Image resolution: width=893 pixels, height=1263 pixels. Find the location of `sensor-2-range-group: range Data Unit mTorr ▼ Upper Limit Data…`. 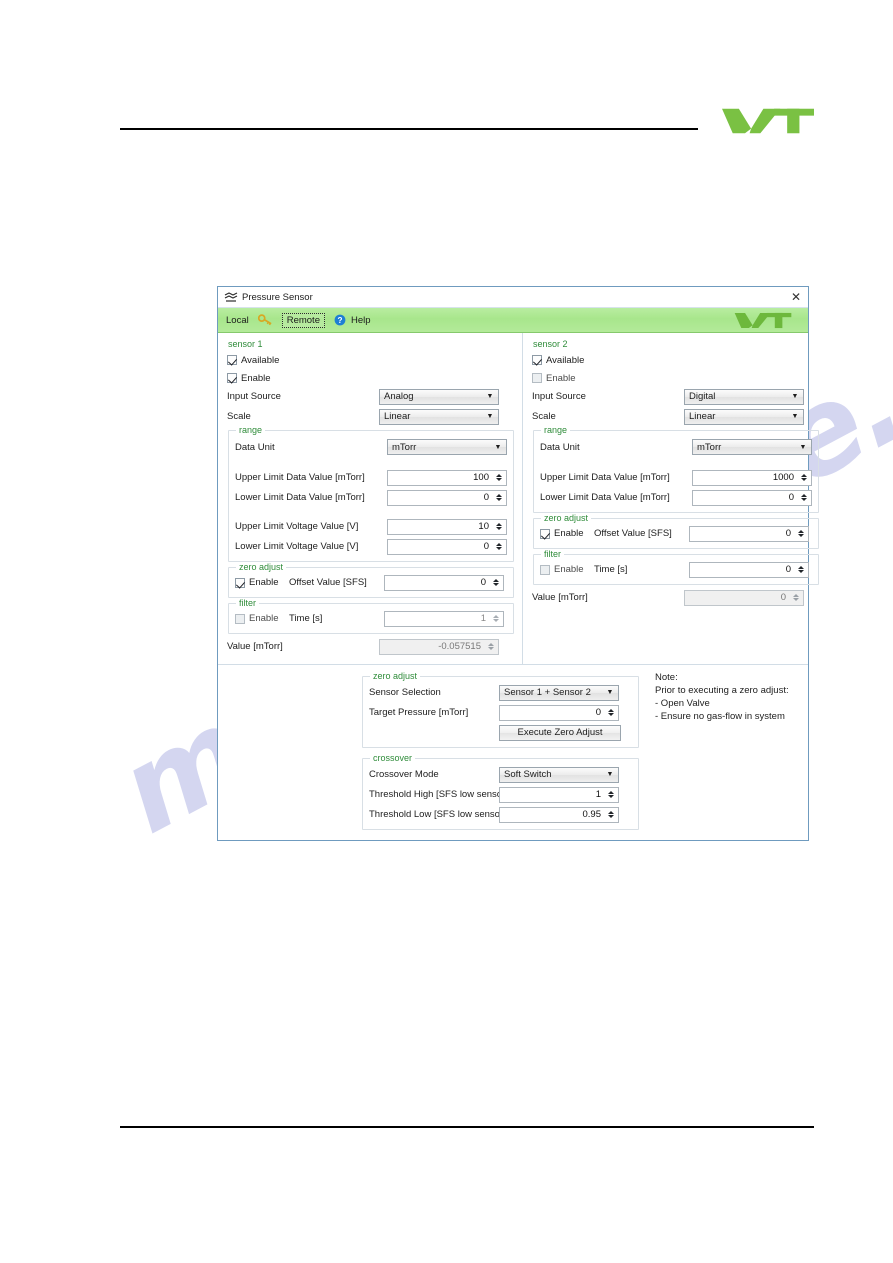

sensor-2-range-group: range Data Unit mTorr ▼ Upper Limit Data… is located at coordinates (676, 469).